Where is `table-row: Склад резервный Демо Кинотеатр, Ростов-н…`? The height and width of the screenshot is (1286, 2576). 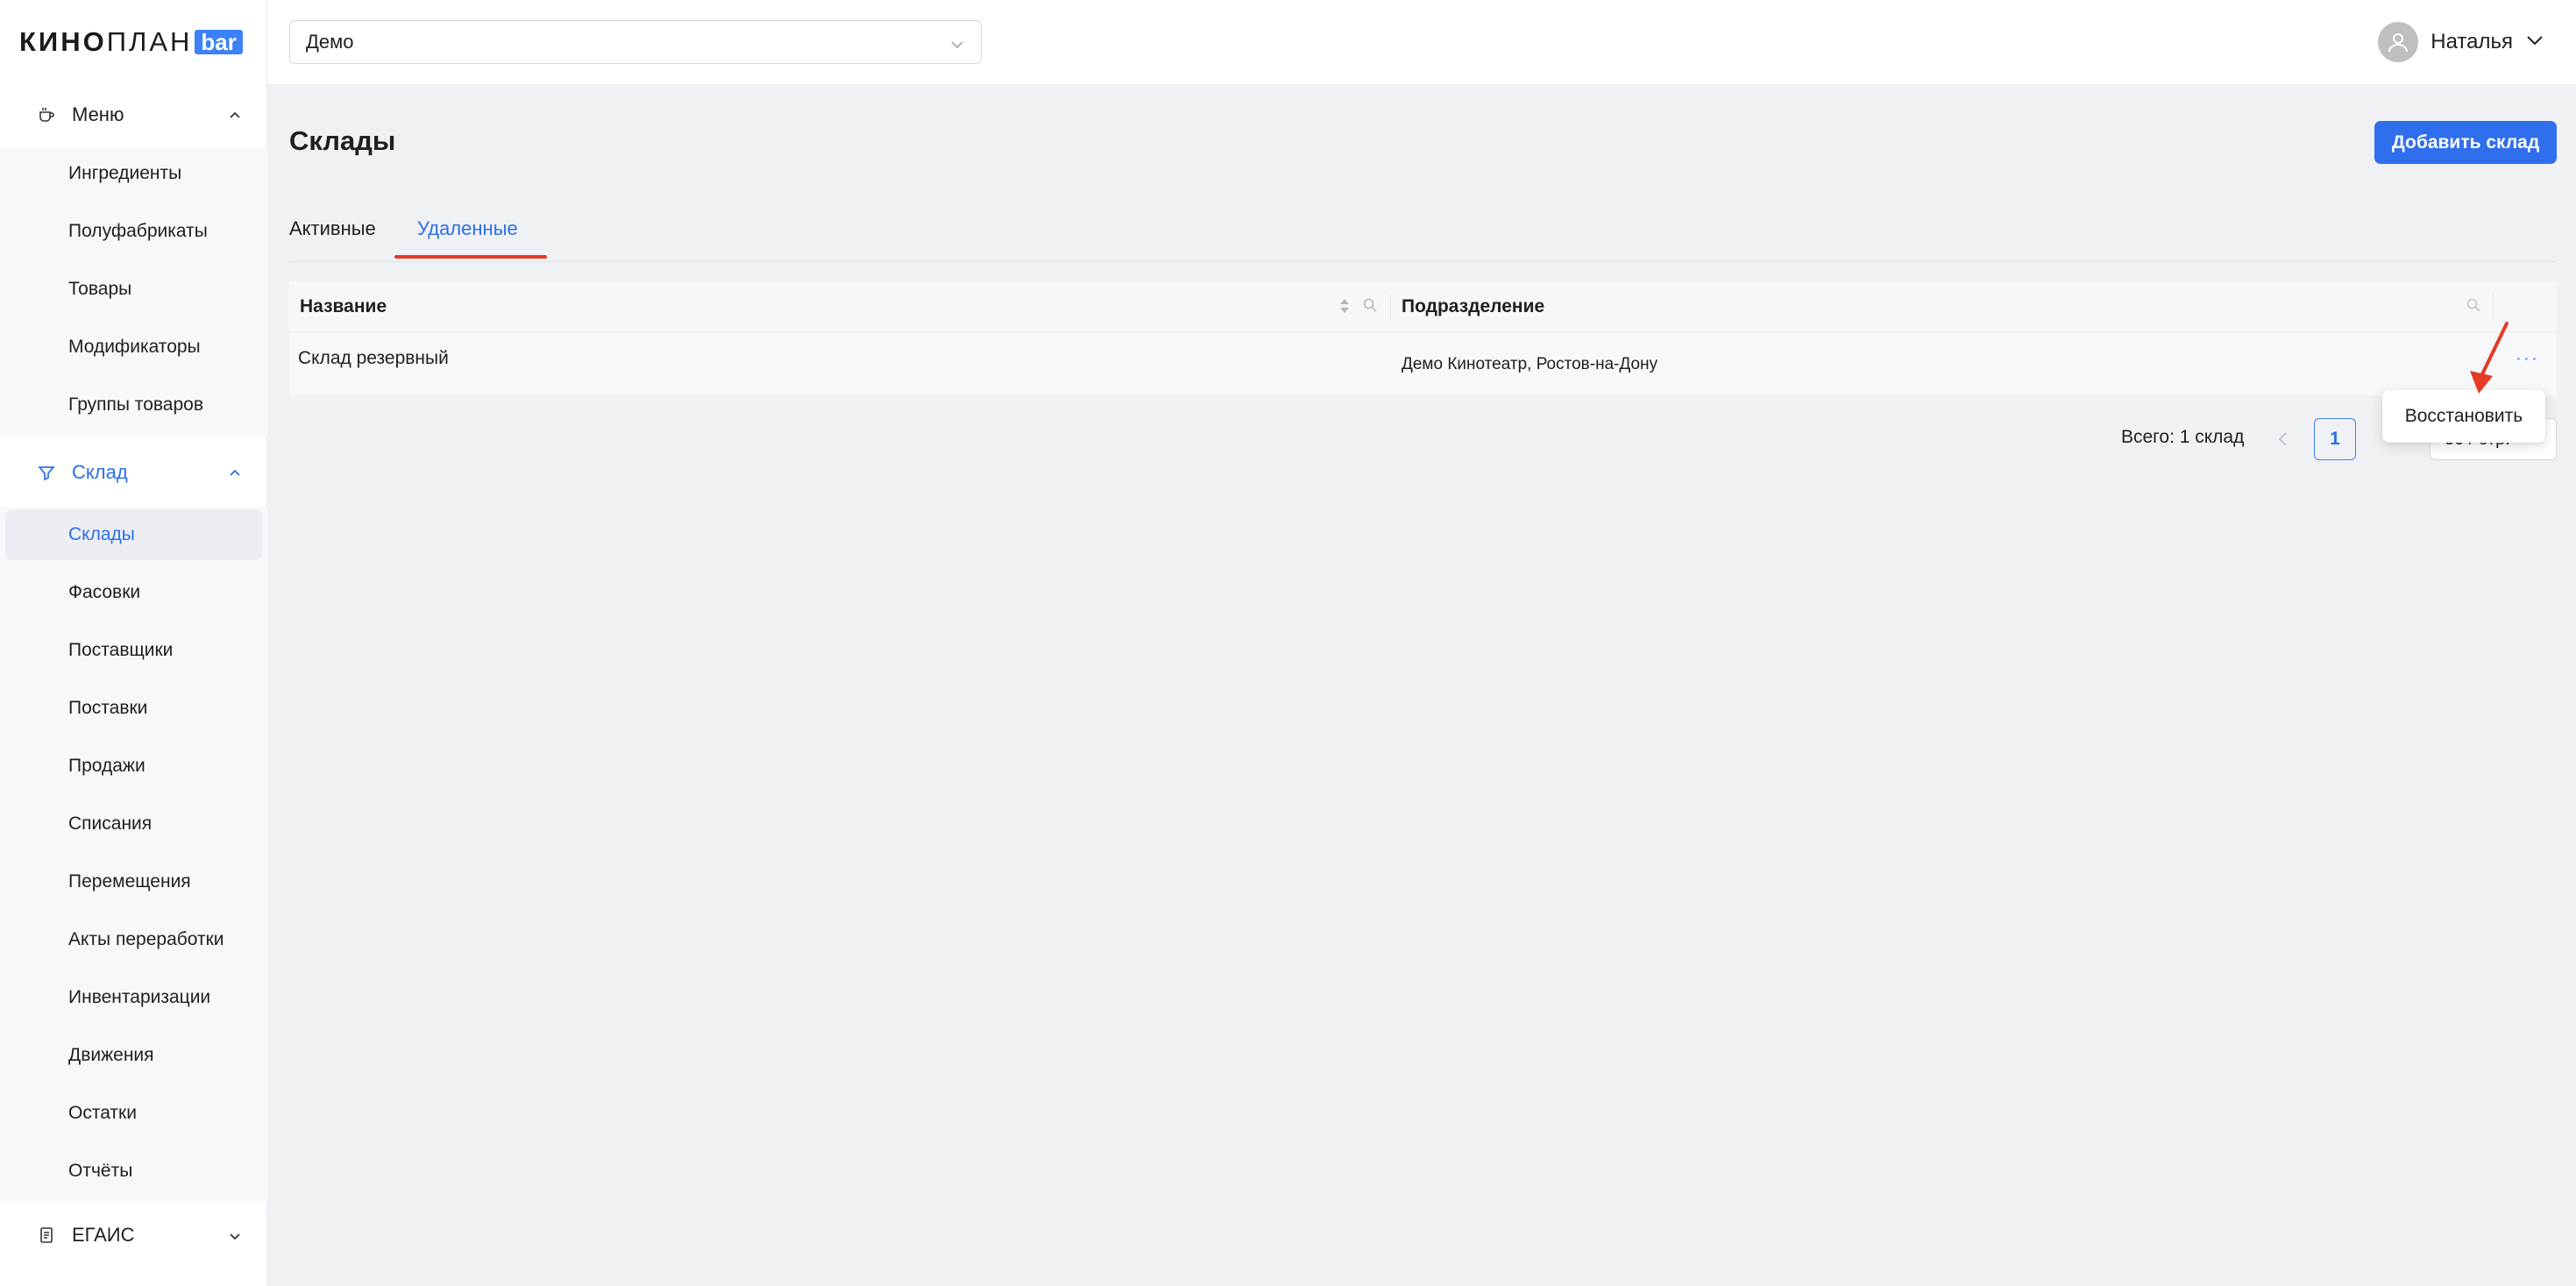 table-row: Склад резервный Демо Кинотеатр, Ростов-н… is located at coordinates (1423, 363).